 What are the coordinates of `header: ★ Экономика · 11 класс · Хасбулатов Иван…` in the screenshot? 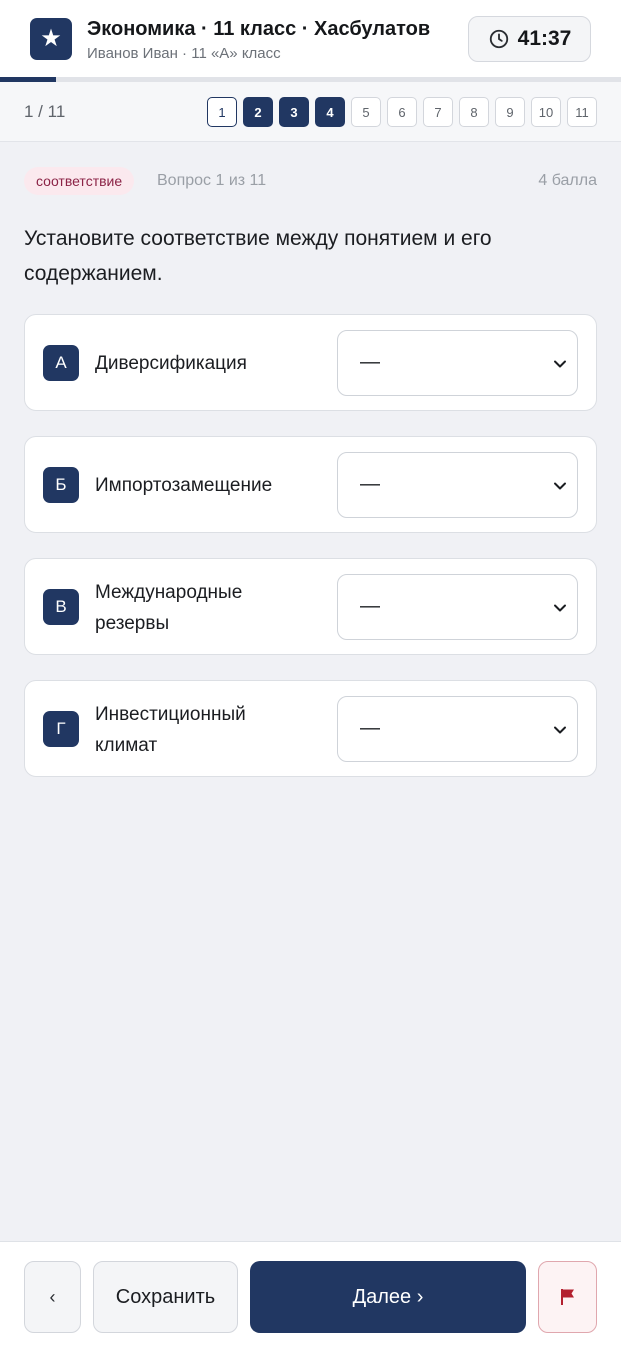 It's located at (310, 39).